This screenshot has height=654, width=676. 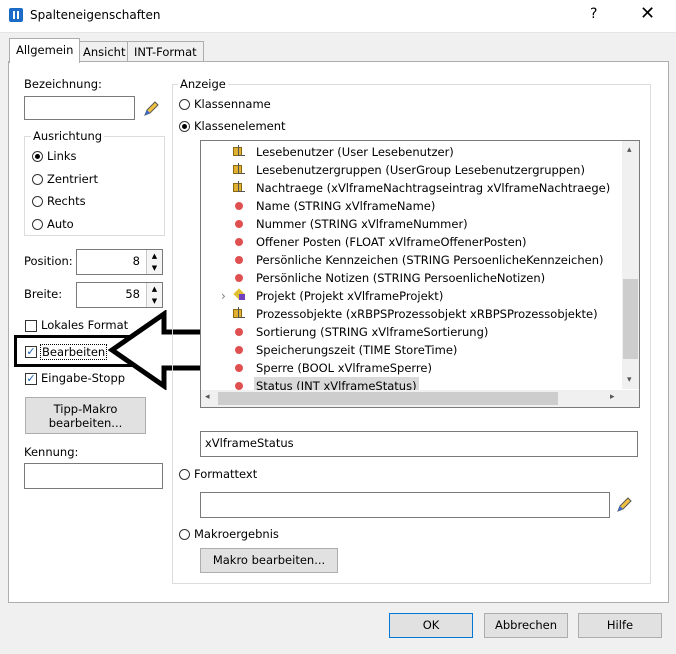 What do you see at coordinates (203, 84) in the screenshot?
I see `anzeige-legend: Anzeige` at bounding box center [203, 84].